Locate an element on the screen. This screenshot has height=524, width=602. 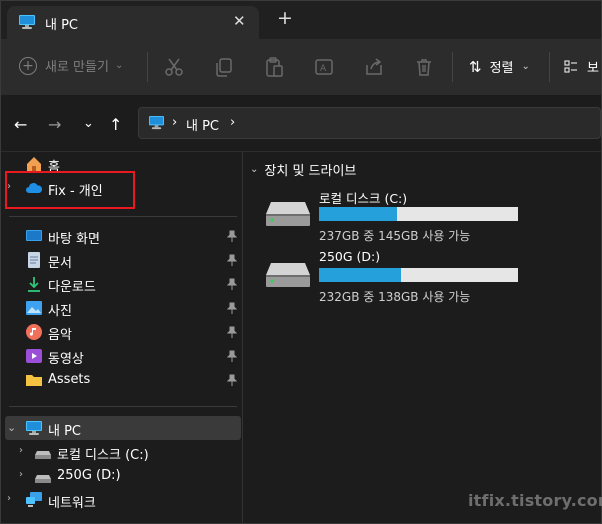
sidebar-item-label: 문서 is located at coordinates (60, 263).